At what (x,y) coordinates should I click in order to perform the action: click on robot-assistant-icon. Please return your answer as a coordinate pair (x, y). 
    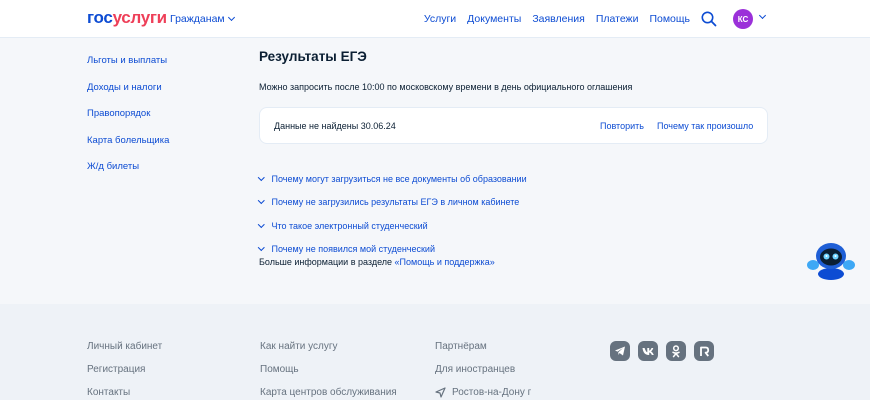
    Looking at the image, I should click on (831, 261).